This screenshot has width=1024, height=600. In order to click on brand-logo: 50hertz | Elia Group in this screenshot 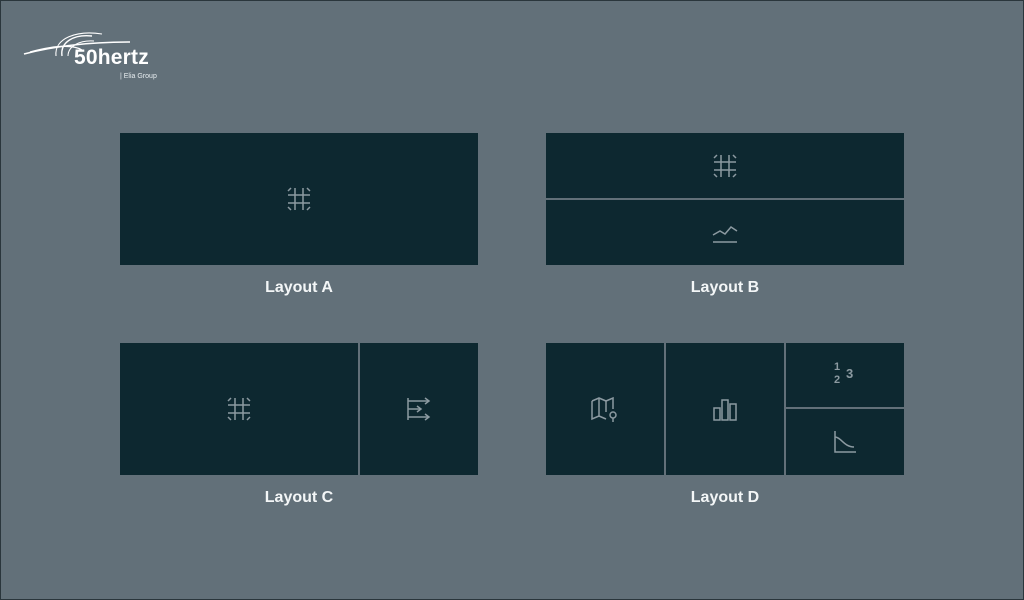, I will do `click(97, 58)`.